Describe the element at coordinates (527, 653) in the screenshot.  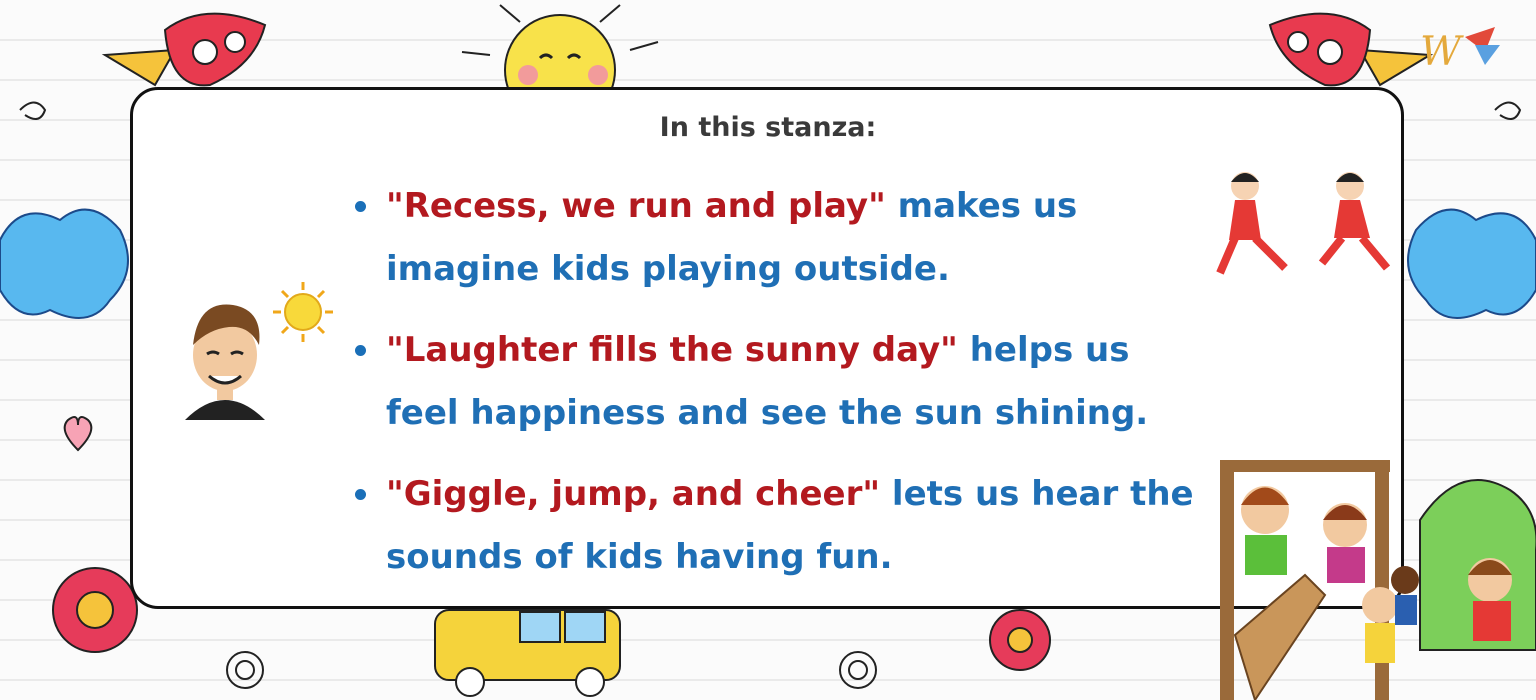
I see `school-bus-icon` at that location.